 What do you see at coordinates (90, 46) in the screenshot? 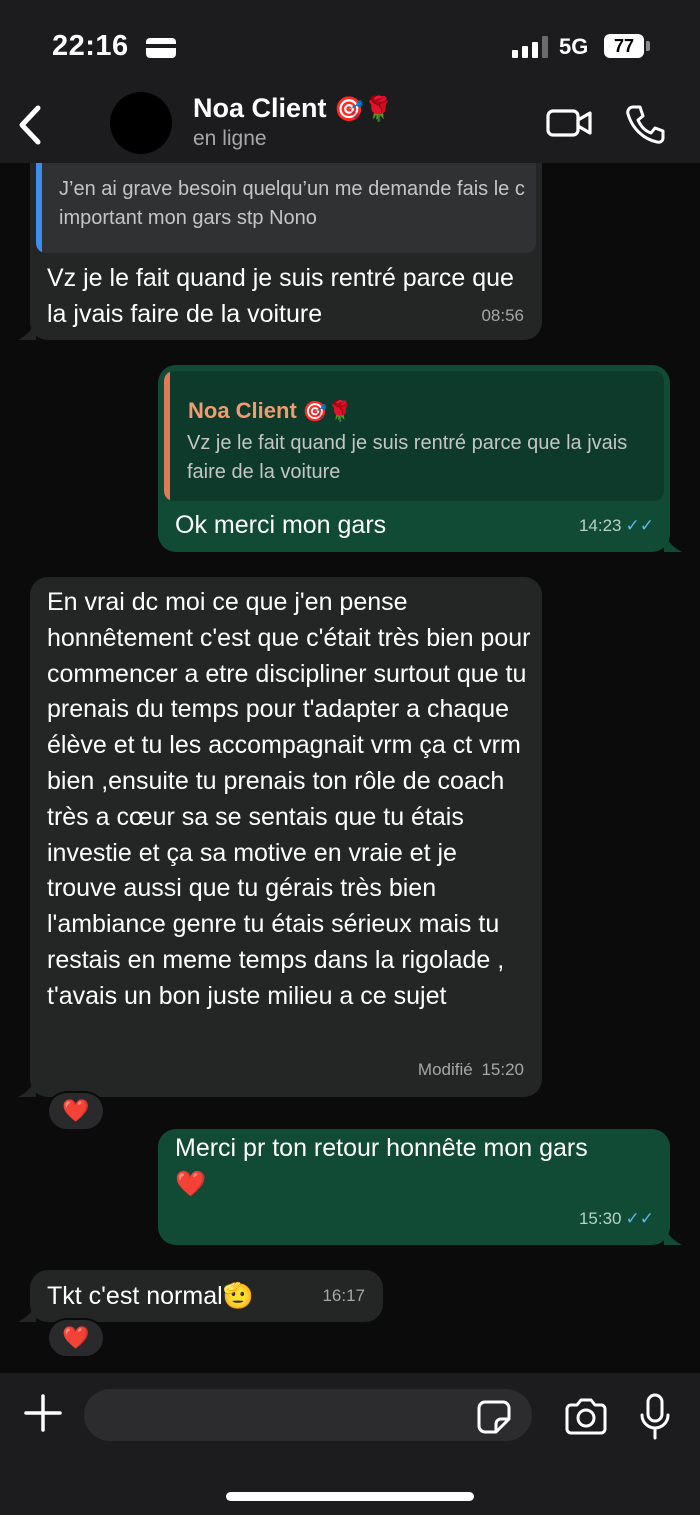
I see `status-time: 22:16` at bounding box center [90, 46].